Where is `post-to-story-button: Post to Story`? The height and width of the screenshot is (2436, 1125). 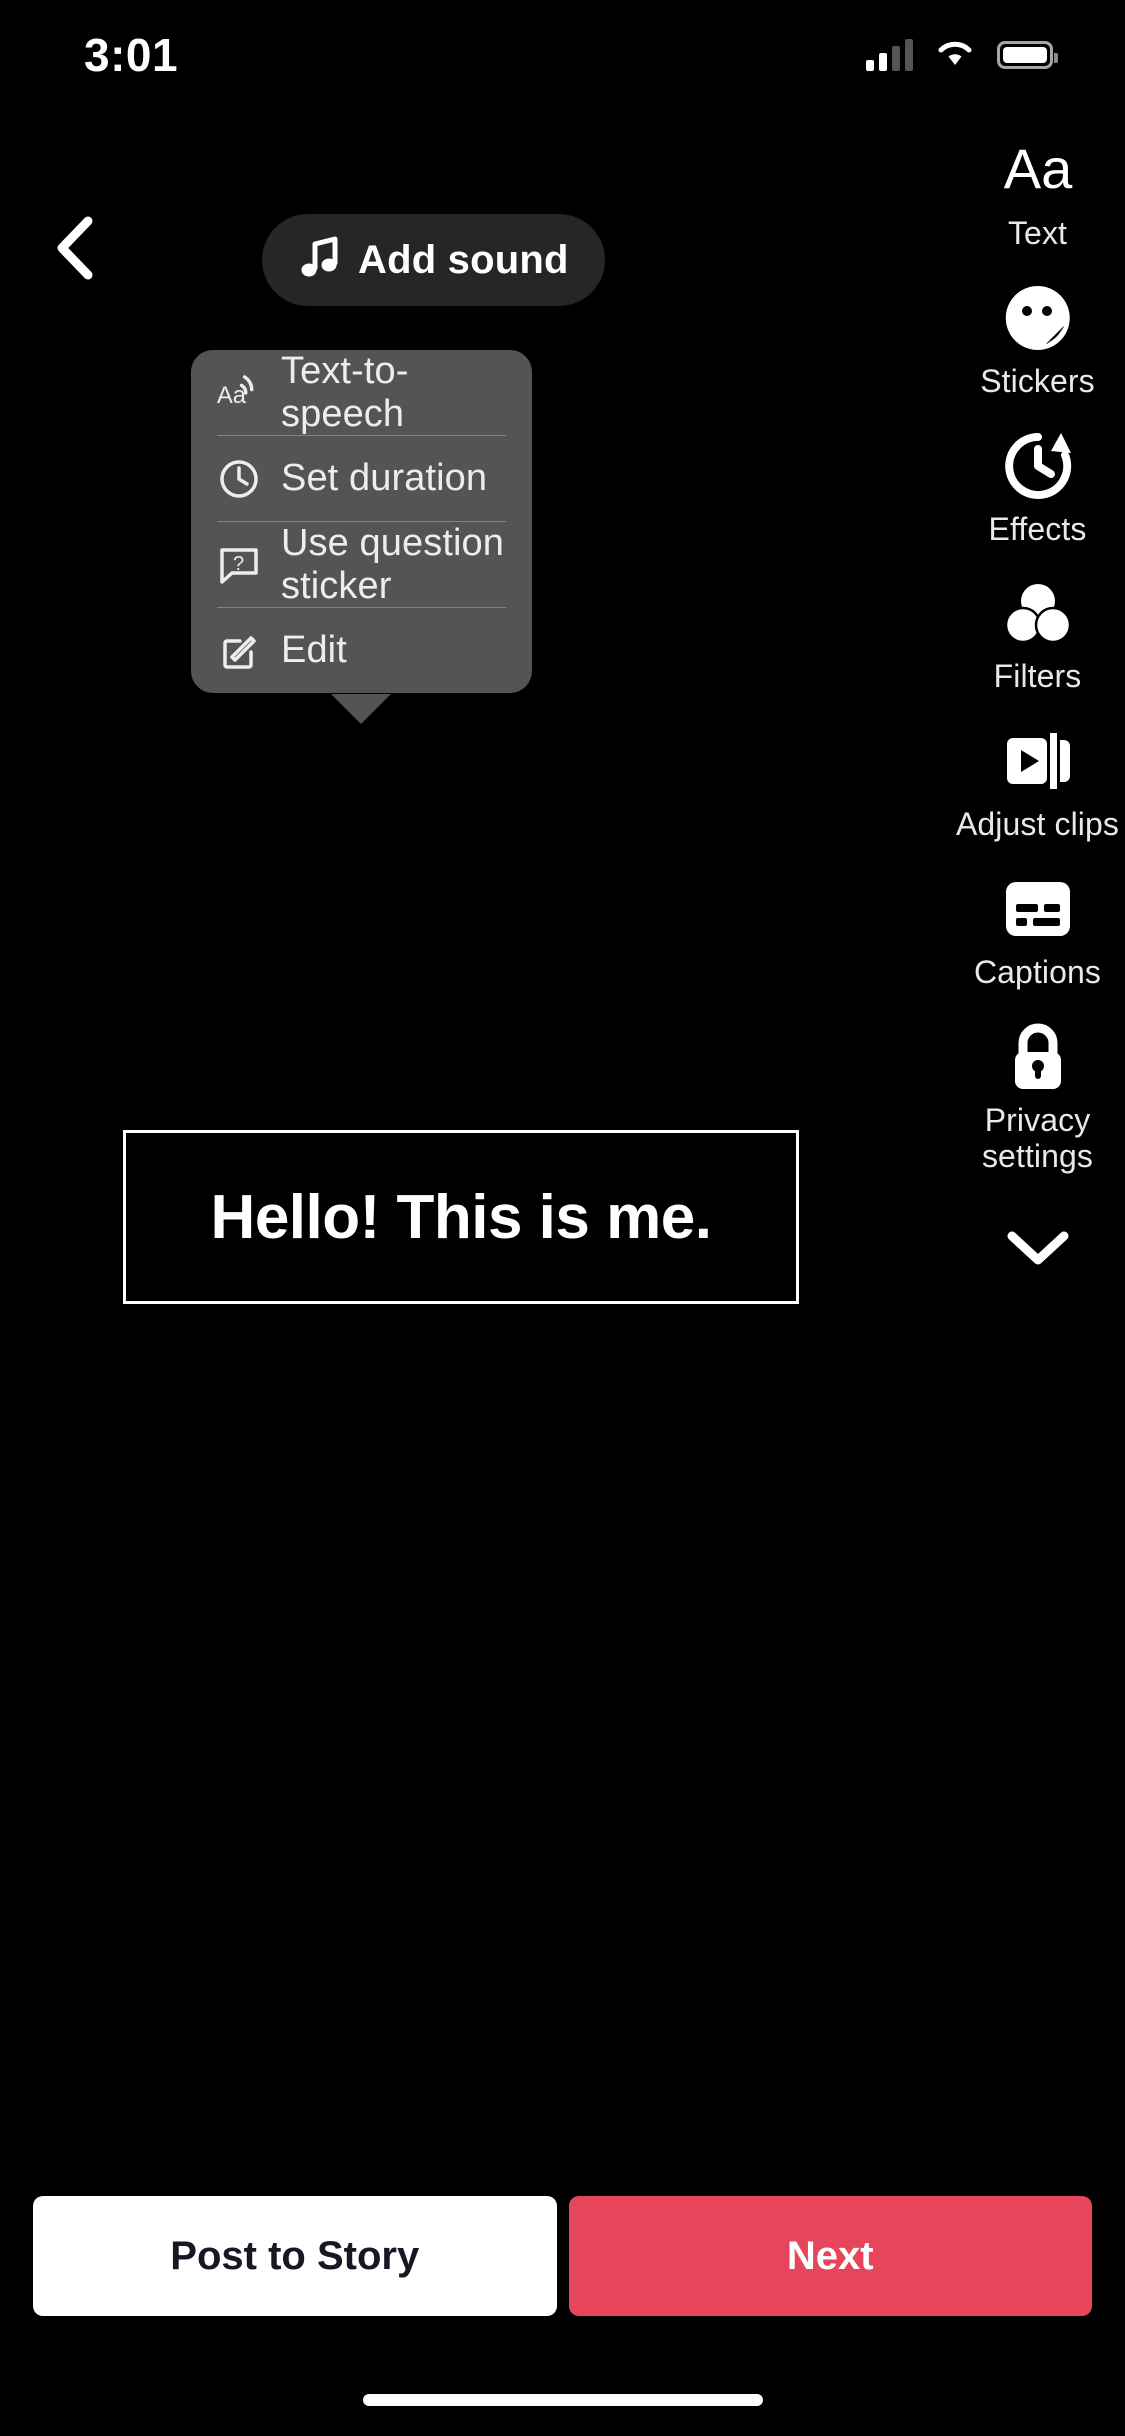
post-to-story-button: Post to Story is located at coordinates (295, 2256).